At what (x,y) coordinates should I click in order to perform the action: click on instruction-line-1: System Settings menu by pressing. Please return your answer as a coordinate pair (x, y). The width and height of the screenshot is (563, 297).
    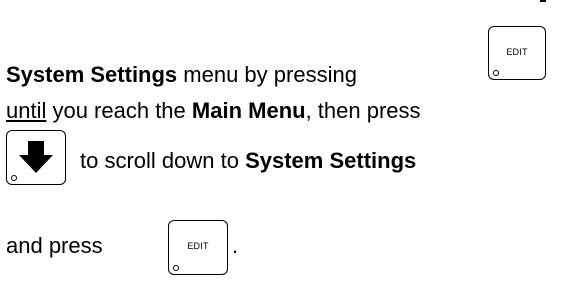
    Looking at the image, I should click on (181, 75).